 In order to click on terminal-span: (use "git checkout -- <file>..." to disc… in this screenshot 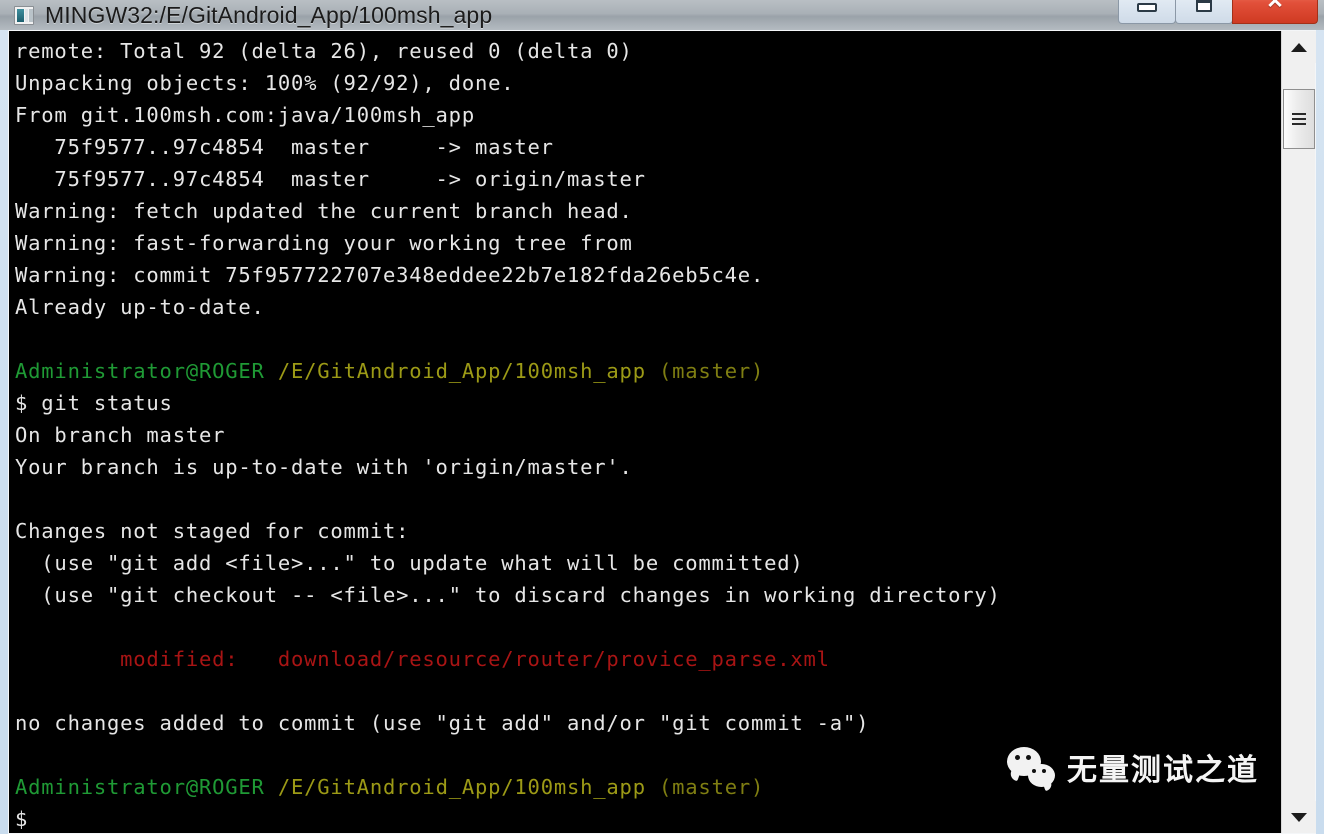, I will do `click(508, 595)`.